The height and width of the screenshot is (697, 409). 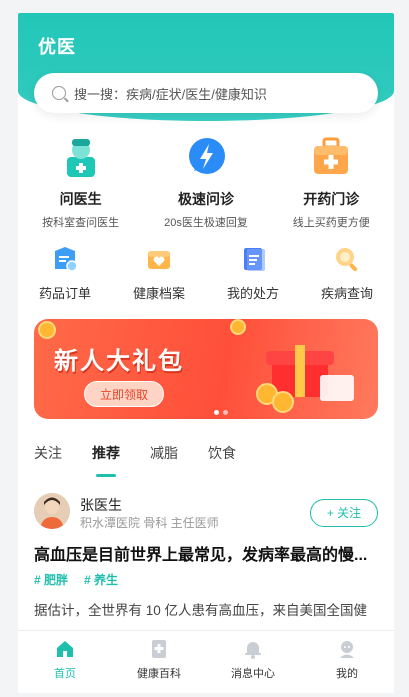 I want to click on service-subtitle: 线上买药更方便, so click(x=331, y=223).